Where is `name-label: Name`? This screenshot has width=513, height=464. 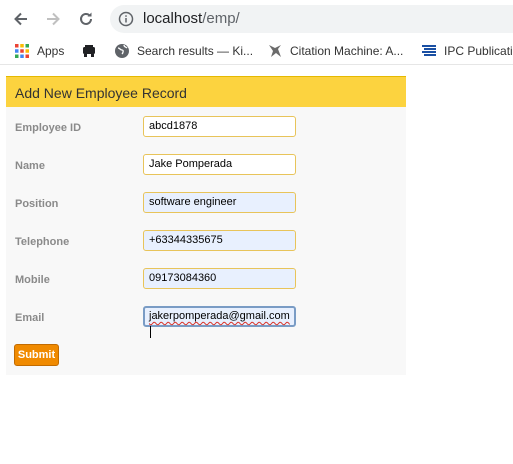 name-label: Name is located at coordinates (30, 166).